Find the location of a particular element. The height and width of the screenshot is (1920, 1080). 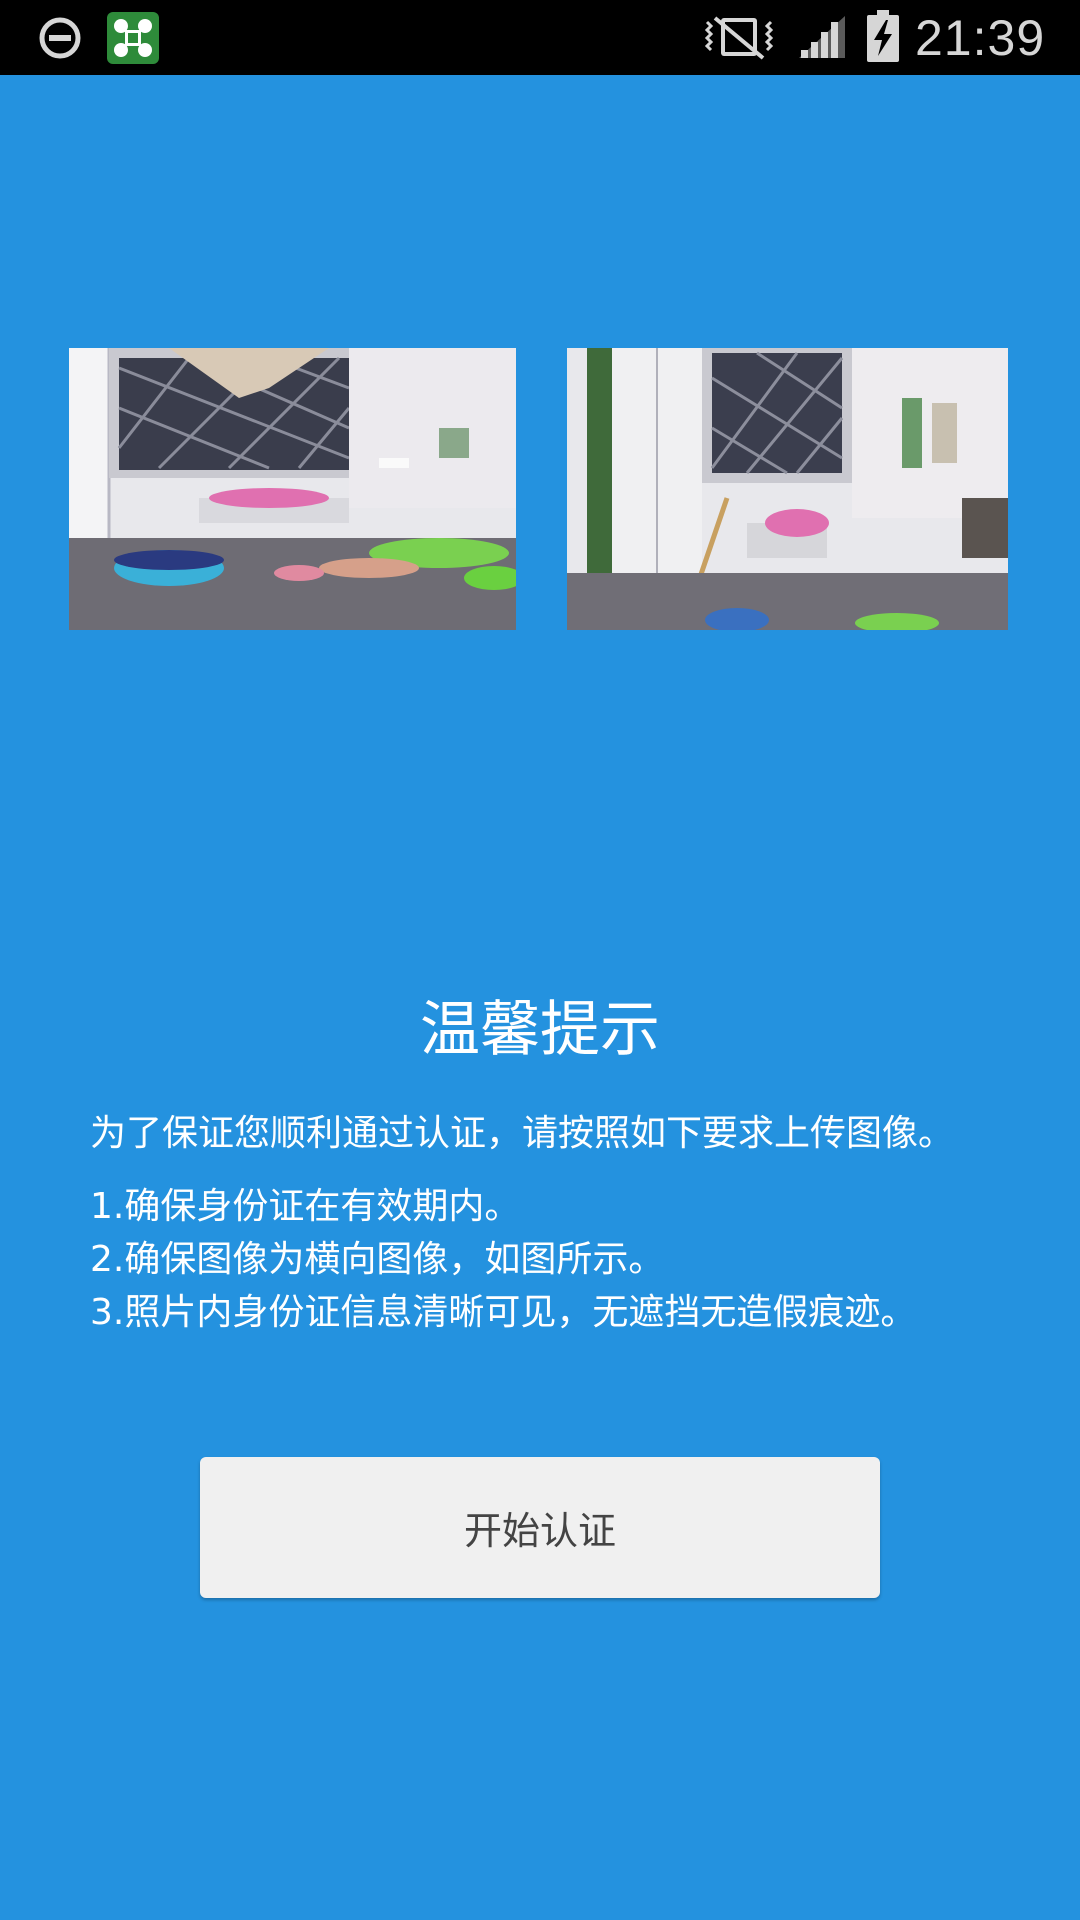

start-verification-button: 开始认证 is located at coordinates (540, 1527).